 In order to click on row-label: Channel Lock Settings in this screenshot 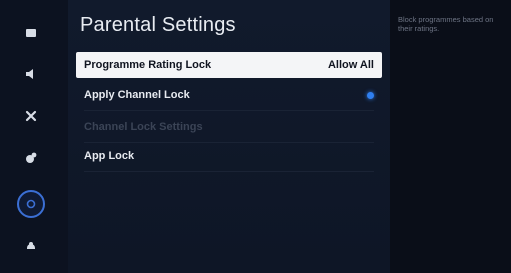, I will do `click(143, 127)`.